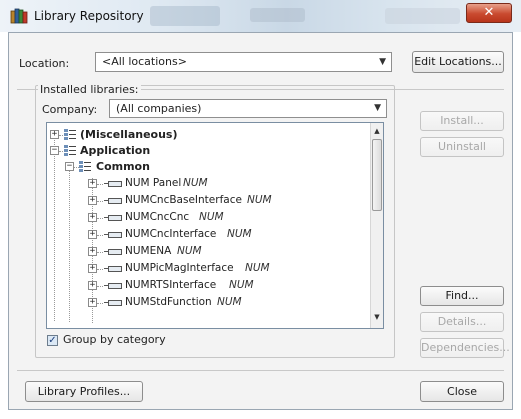  Describe the element at coordinates (114, 339) in the screenshot. I see `group-by-category-label: Group by category` at that location.